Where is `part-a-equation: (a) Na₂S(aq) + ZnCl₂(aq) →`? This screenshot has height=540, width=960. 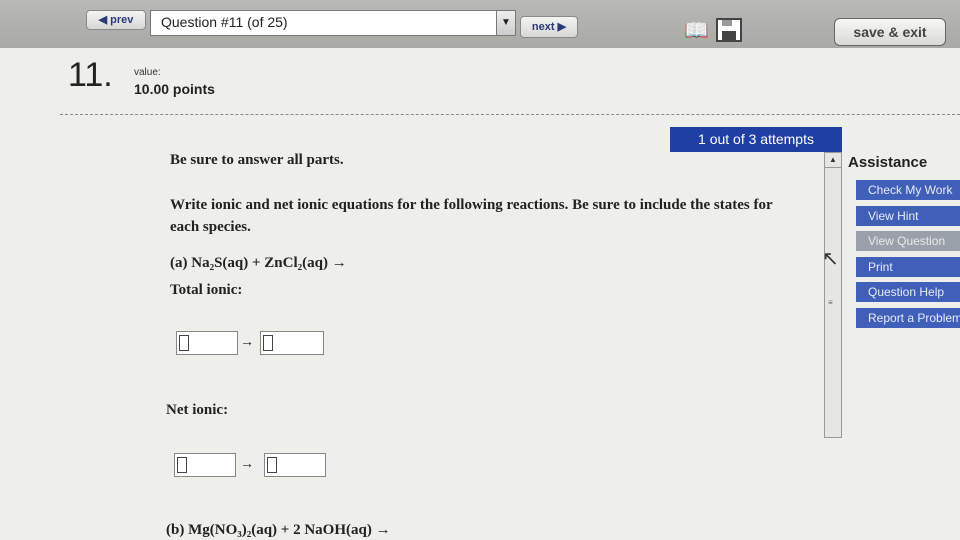 part-a-equation: (a) Na₂S(aq) + ZnCl₂(aq) → is located at coordinates (258, 263).